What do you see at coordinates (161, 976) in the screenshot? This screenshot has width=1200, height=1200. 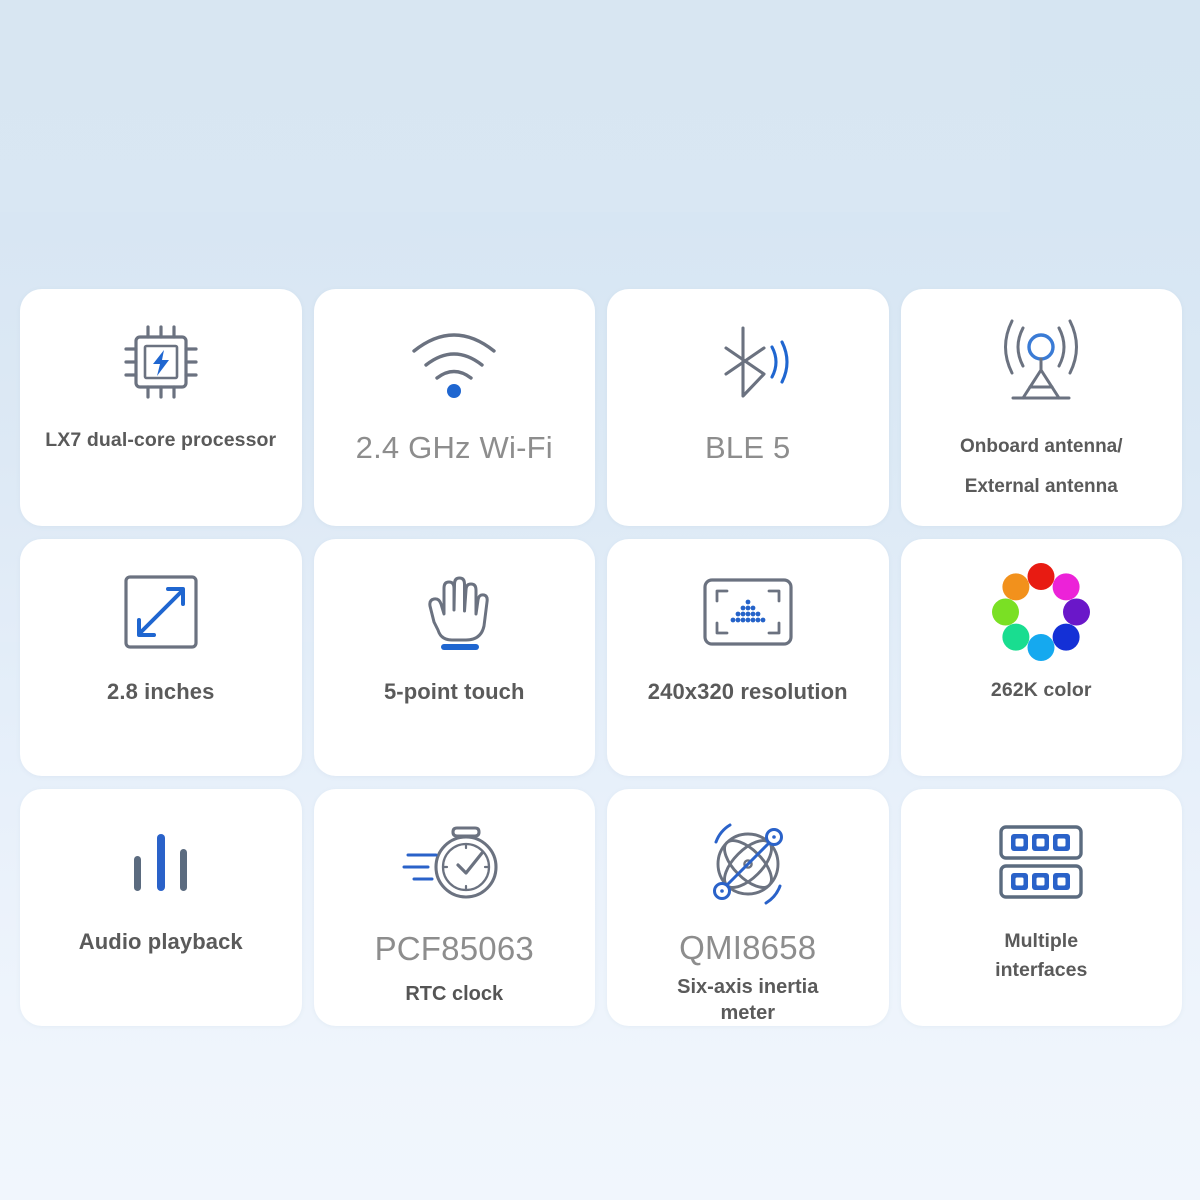 I see `feature-card-labels: Audio playback` at bounding box center [161, 976].